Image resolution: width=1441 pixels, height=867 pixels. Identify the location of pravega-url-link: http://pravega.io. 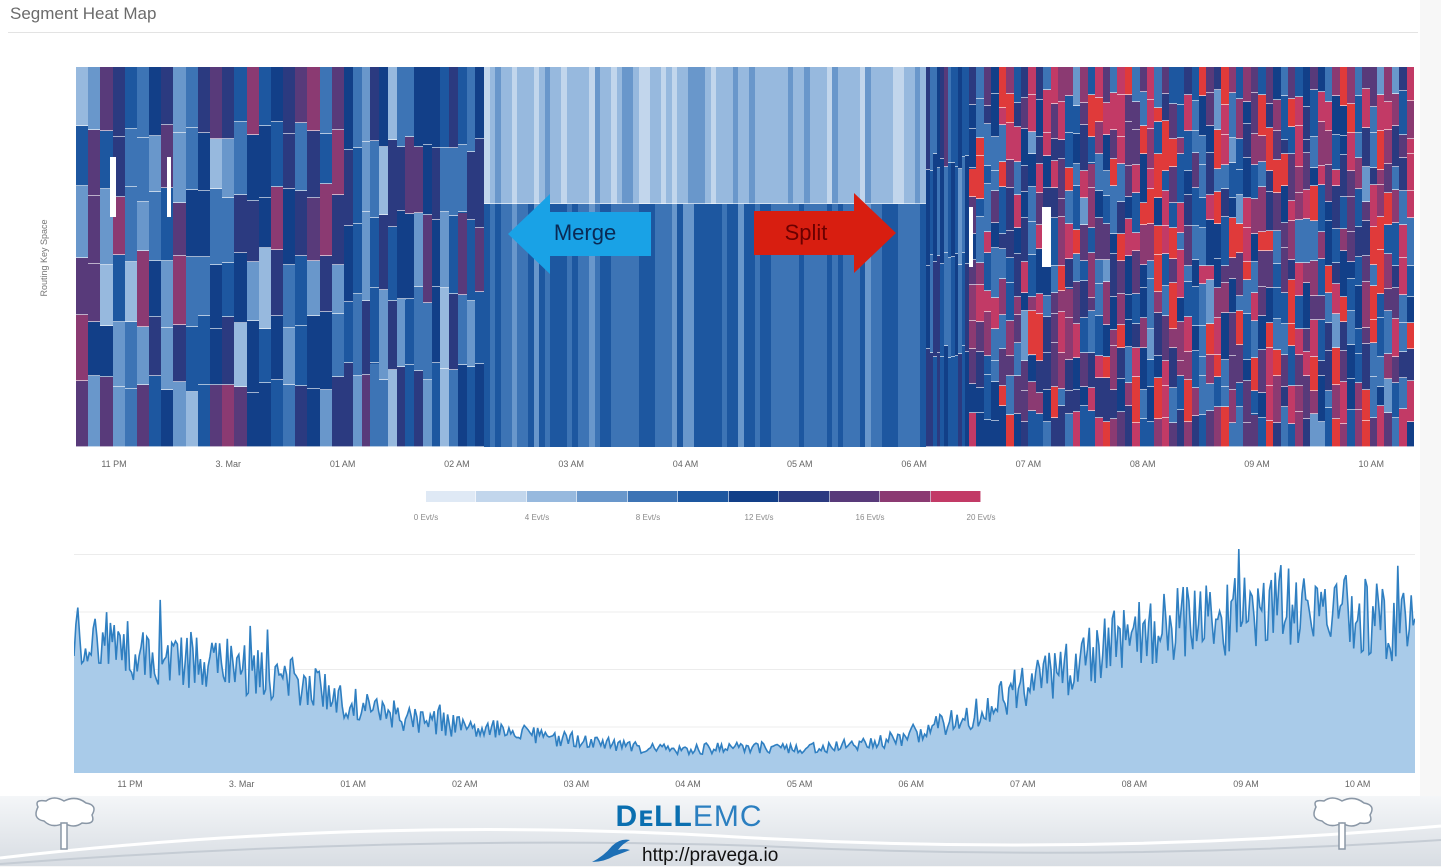
(710, 856).